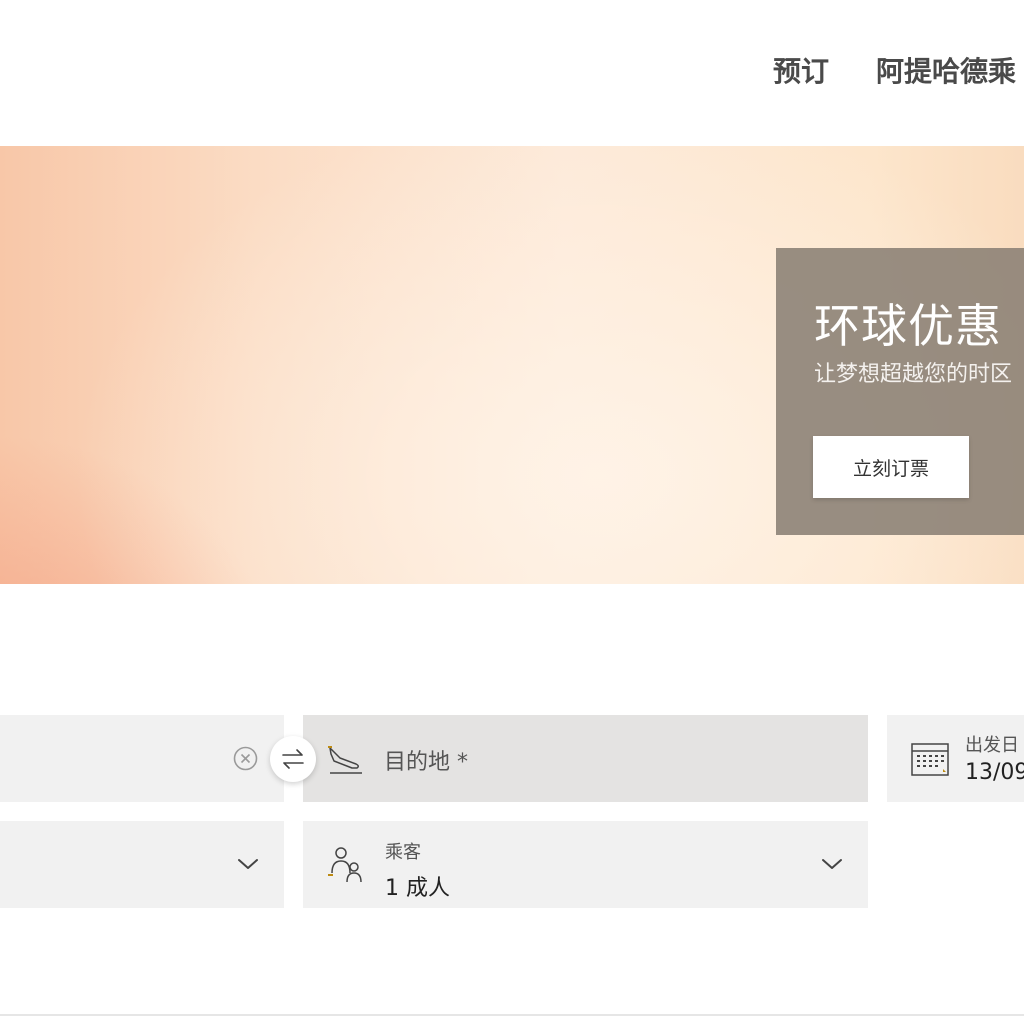 The height and width of the screenshot is (1024, 1024). I want to click on swap-button, so click(293, 759).